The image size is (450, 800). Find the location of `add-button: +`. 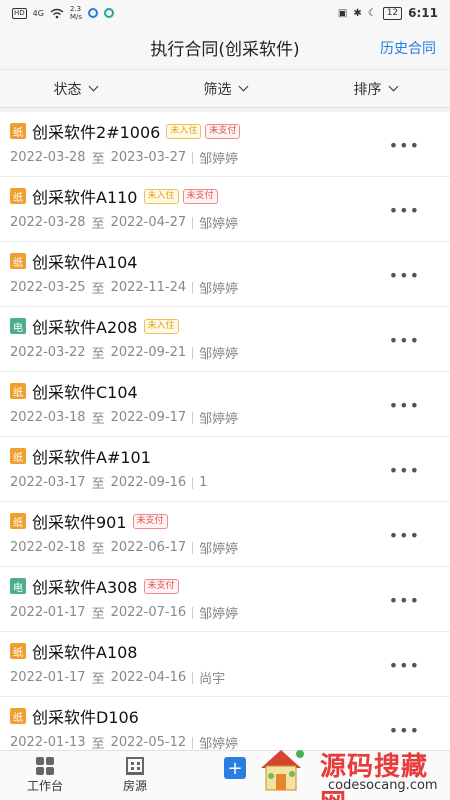

add-button: + is located at coordinates (235, 768).